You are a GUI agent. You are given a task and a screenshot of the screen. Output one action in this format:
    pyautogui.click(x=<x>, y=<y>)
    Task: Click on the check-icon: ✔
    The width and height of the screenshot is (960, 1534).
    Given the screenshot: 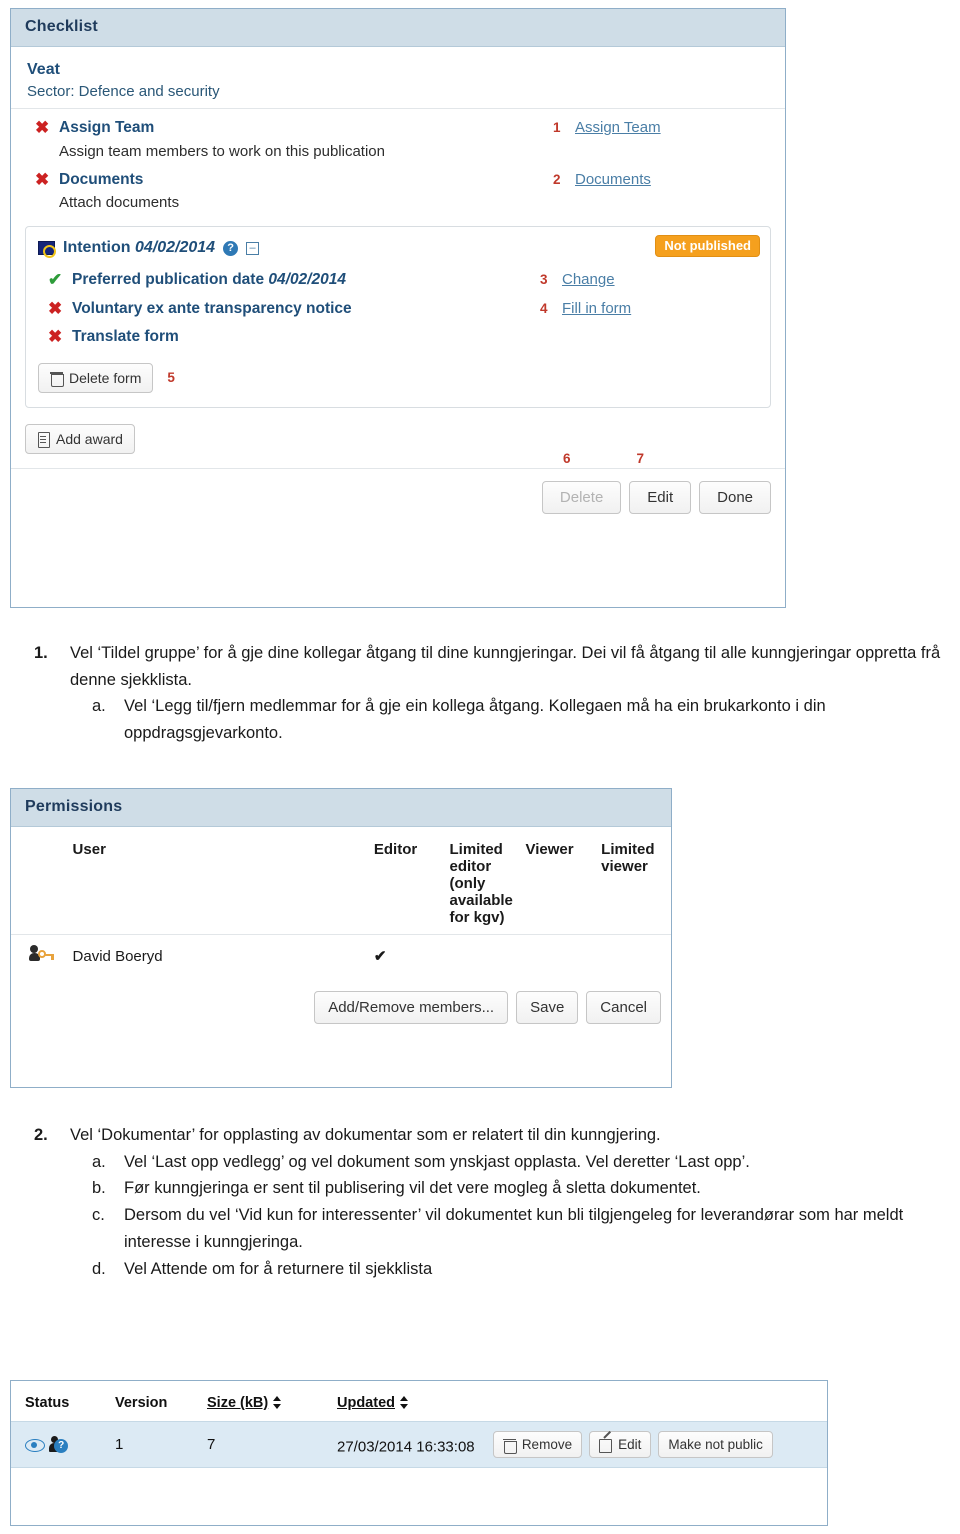 What is the action you would take?
    pyautogui.click(x=55, y=280)
    